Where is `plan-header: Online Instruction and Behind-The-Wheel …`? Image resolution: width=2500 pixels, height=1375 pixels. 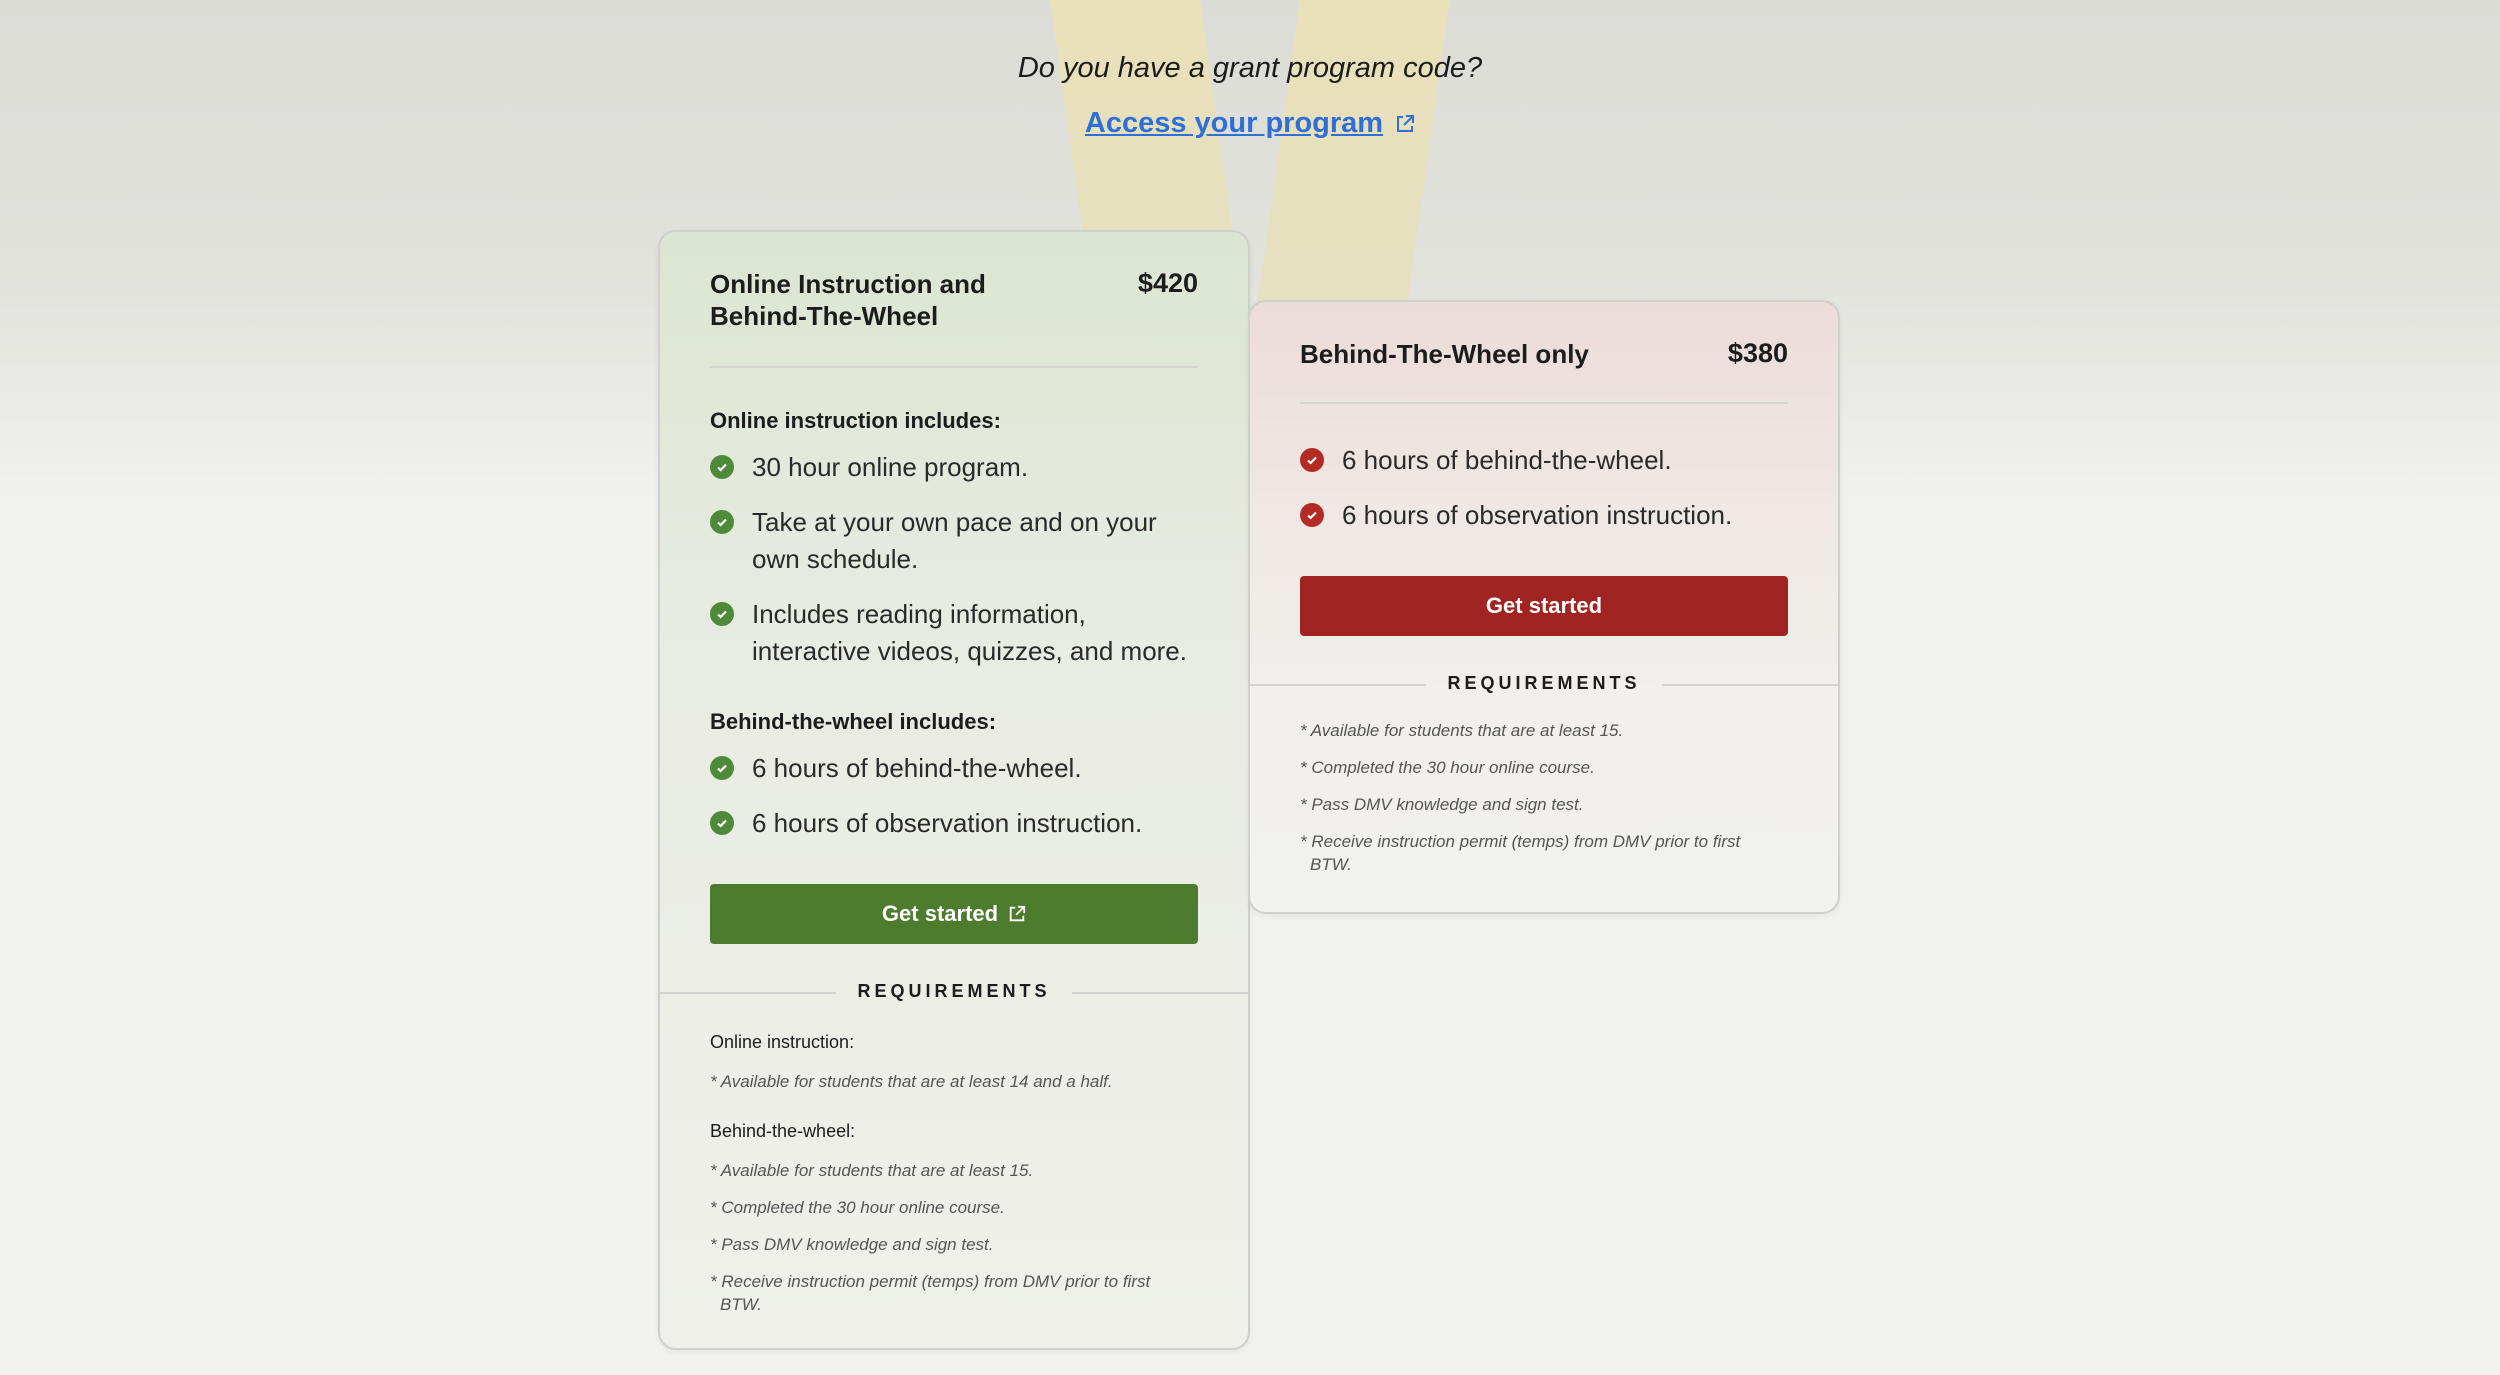
plan-header: Online Instruction and Behind-The-Wheel … is located at coordinates (954, 300).